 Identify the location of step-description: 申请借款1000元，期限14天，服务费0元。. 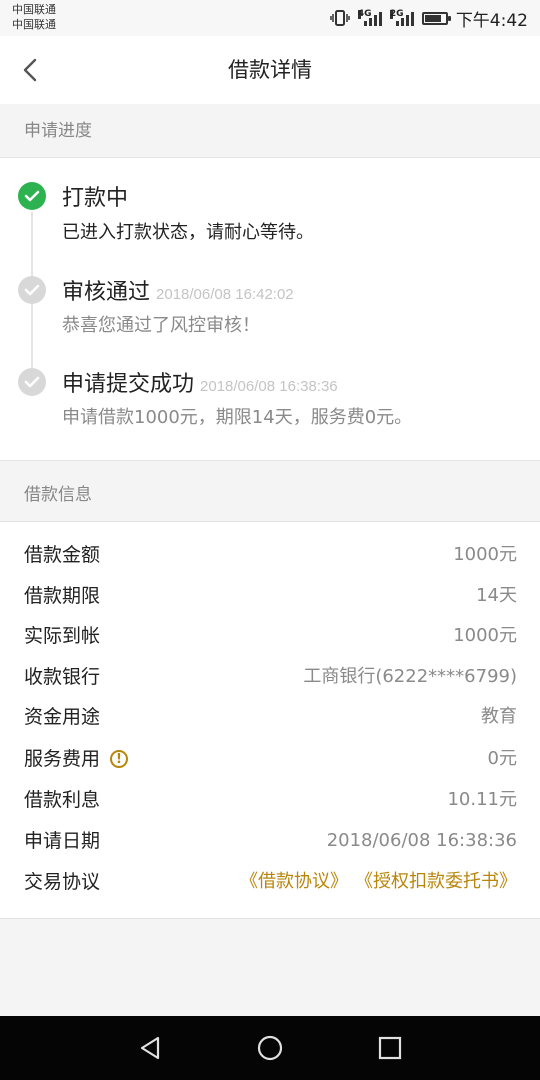
(237, 417).